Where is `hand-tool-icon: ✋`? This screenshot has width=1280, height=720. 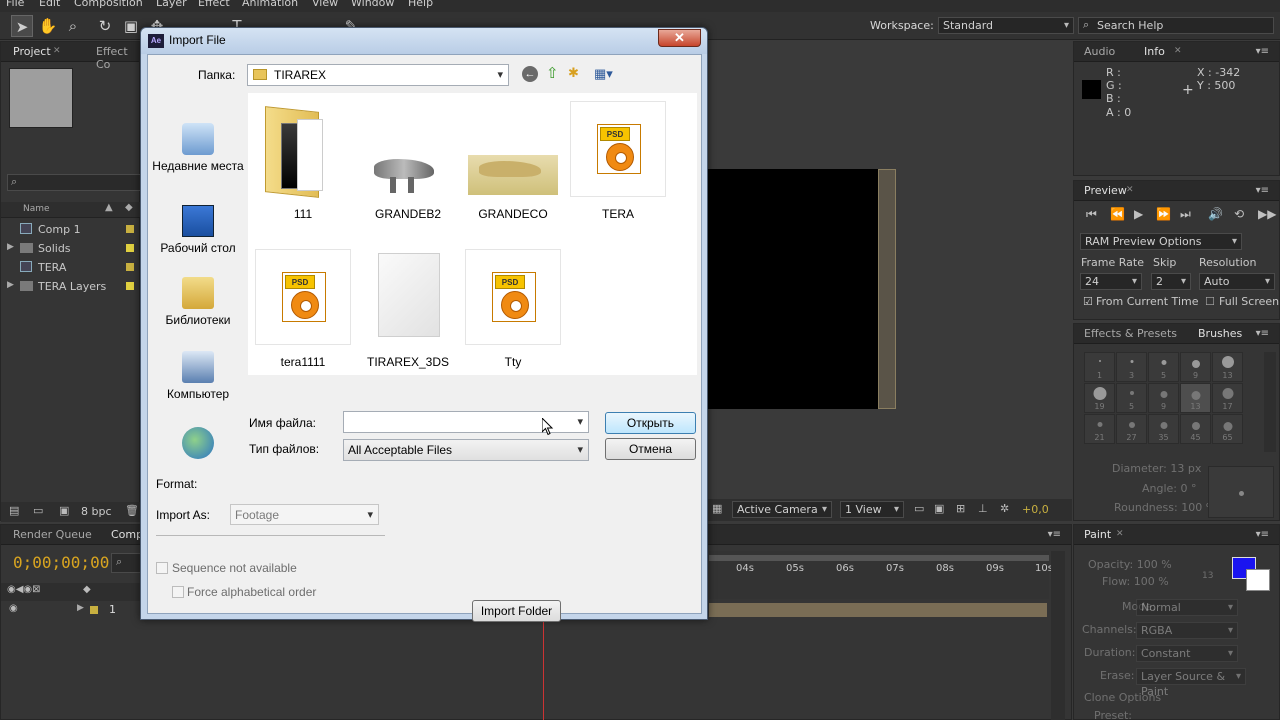
hand-tool-icon: ✋ is located at coordinates (48, 26).